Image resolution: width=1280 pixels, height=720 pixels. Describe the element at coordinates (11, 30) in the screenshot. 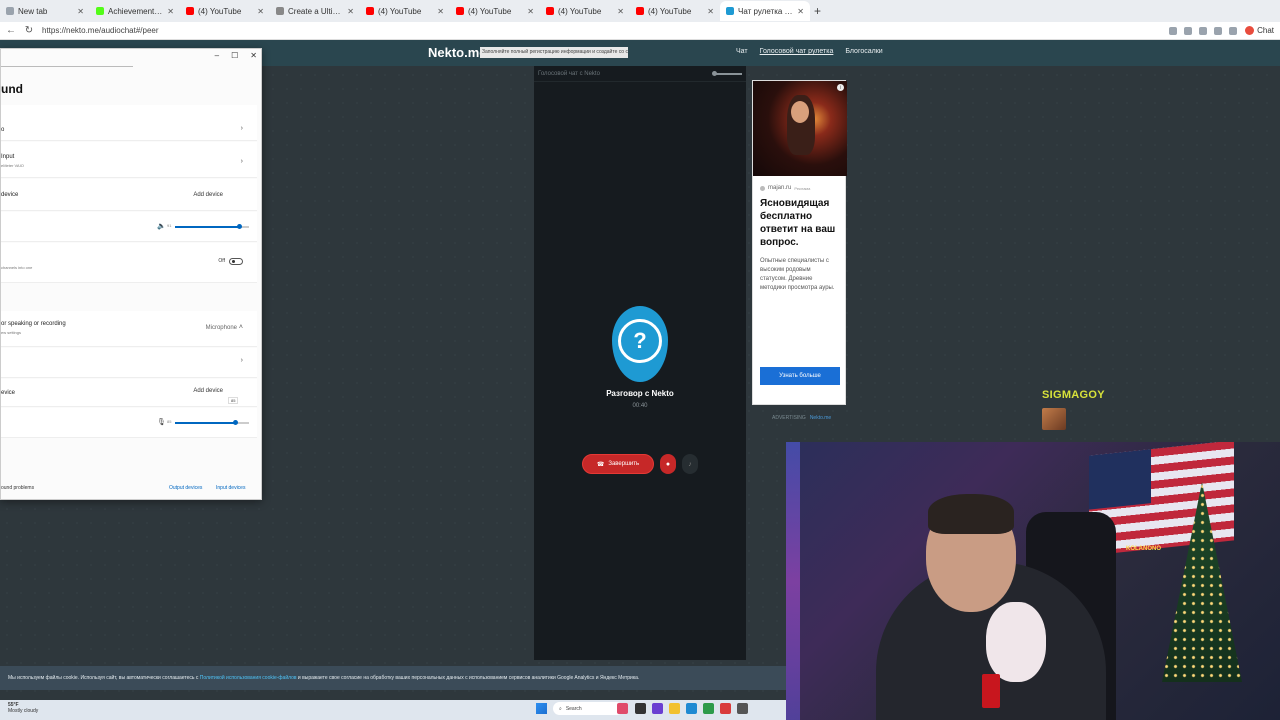

I see `back-icon: ←` at that location.